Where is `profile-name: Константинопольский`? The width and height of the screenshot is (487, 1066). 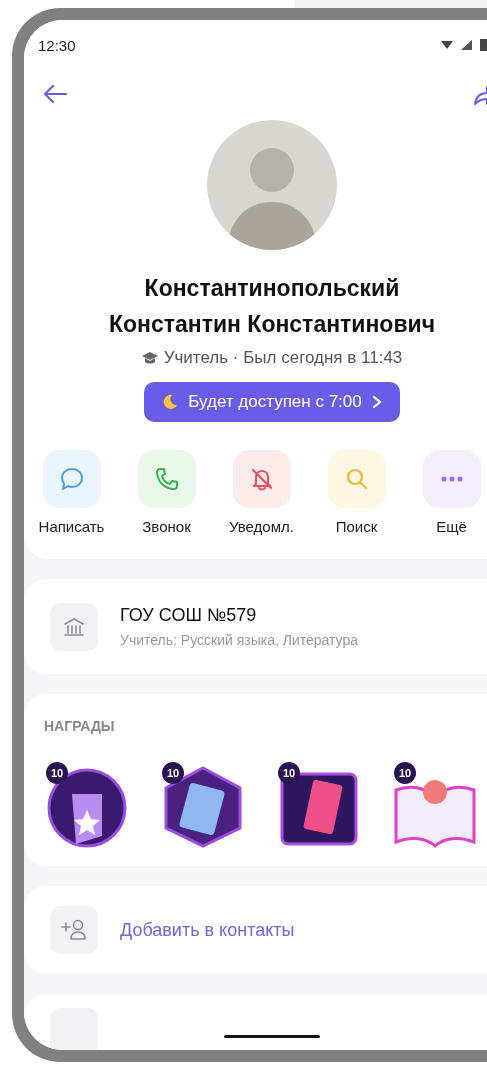 profile-name: Константинопольский is located at coordinates (272, 288).